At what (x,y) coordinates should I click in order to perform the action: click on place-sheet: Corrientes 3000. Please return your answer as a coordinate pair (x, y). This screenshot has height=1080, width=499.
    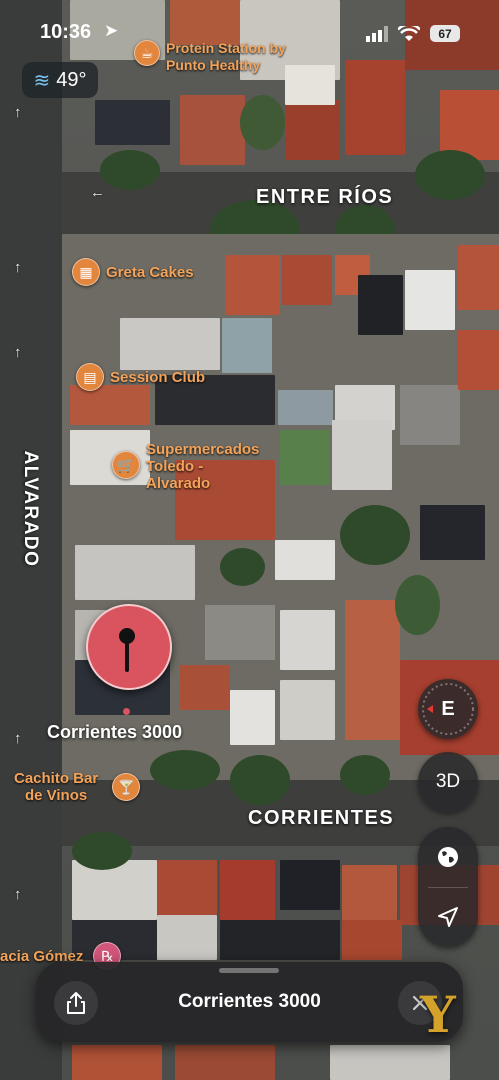
    Looking at the image, I should click on (249, 1002).